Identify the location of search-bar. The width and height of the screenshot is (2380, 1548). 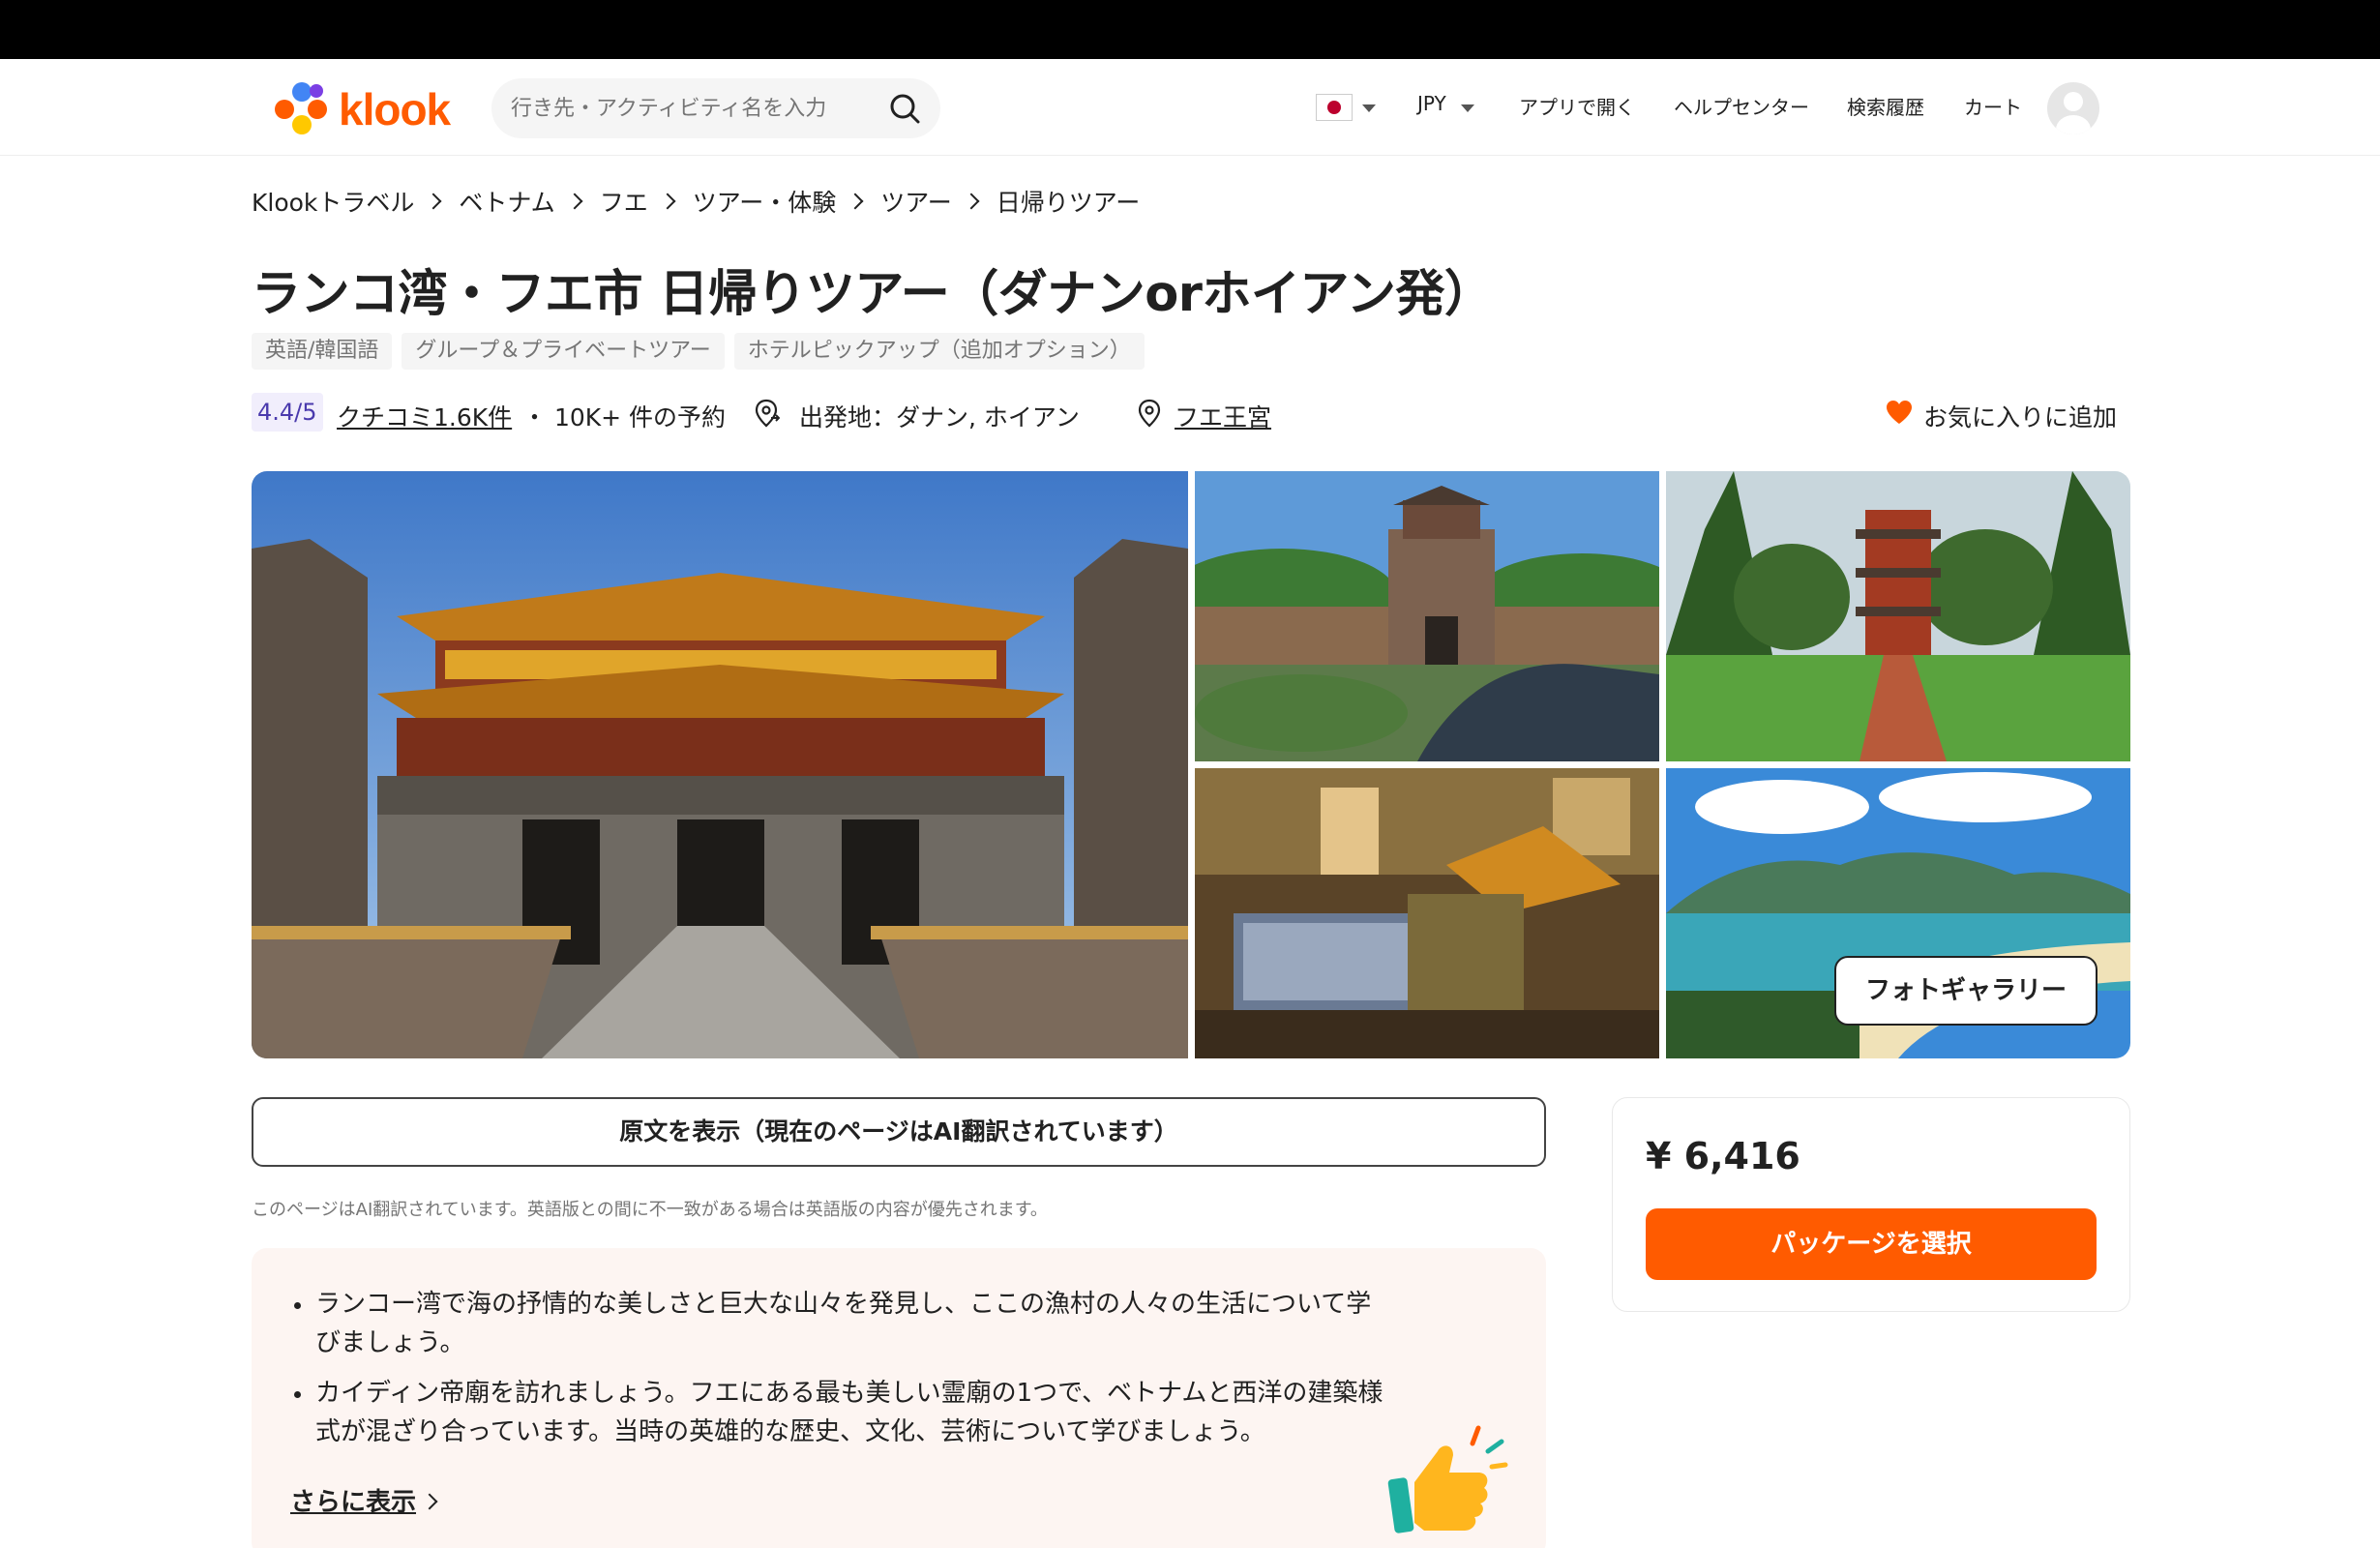
(716, 108).